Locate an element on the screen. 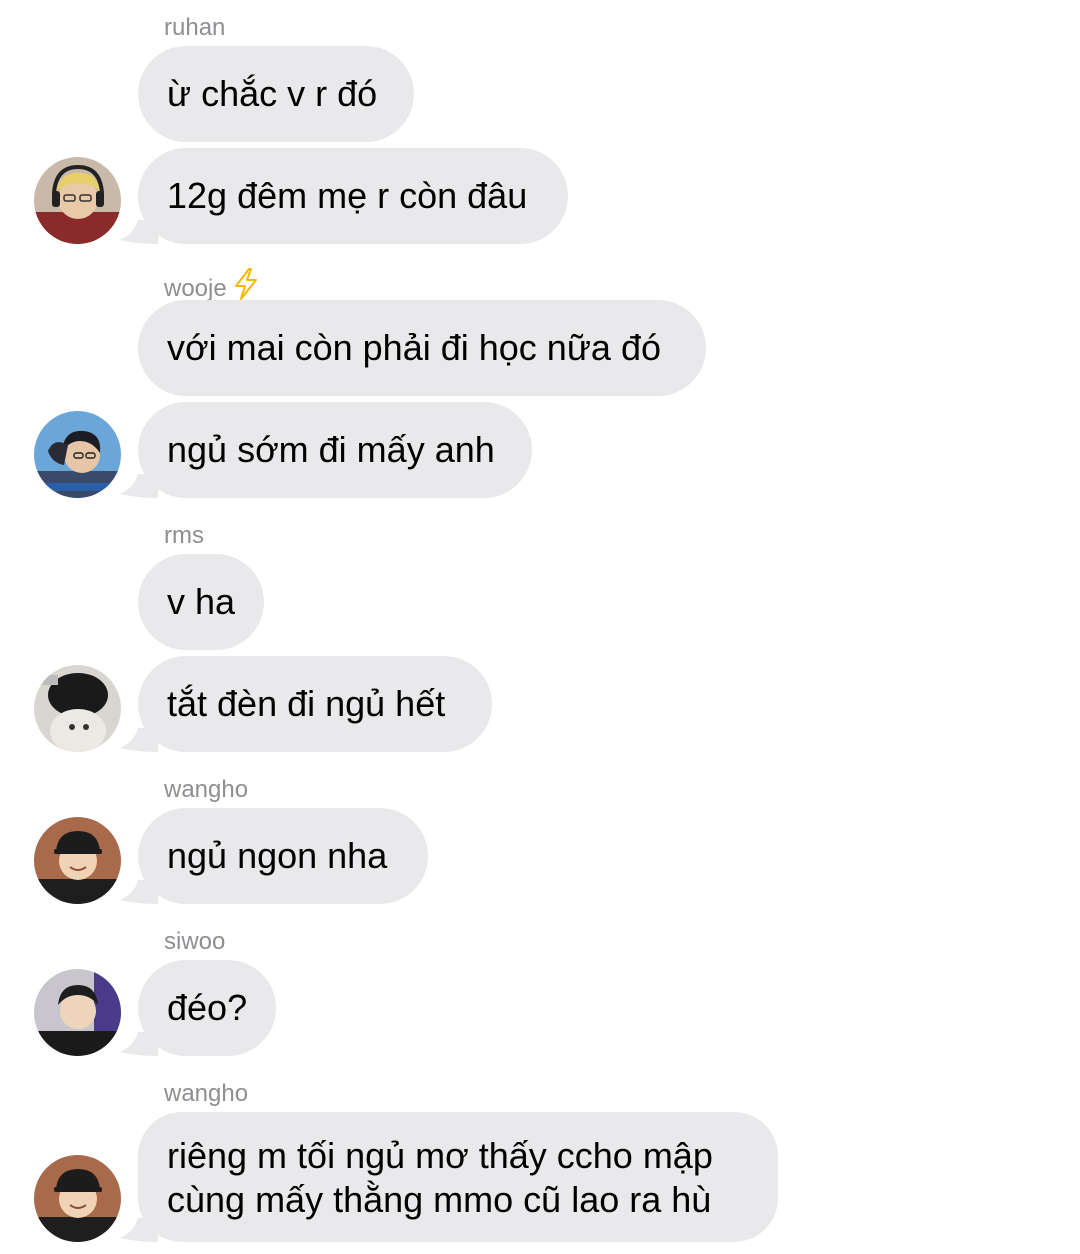 The height and width of the screenshot is (1254, 1080). message-bubble: với mai còn phải đi học nữa đó is located at coordinates (422, 348).